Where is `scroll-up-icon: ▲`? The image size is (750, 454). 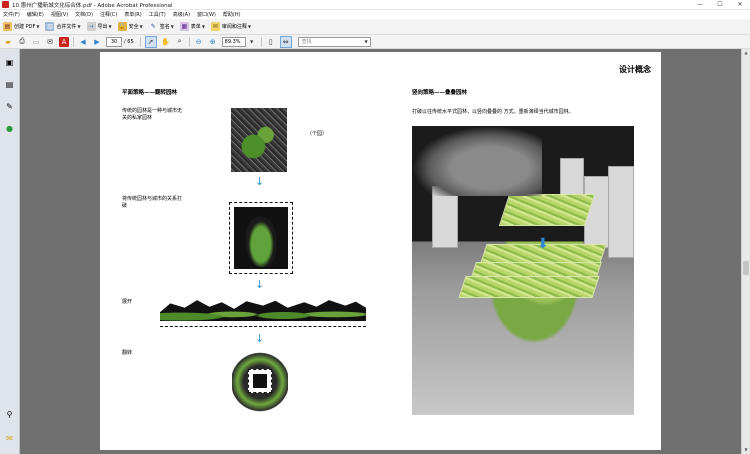 scroll-up-icon: ▲ is located at coordinates (746, 53).